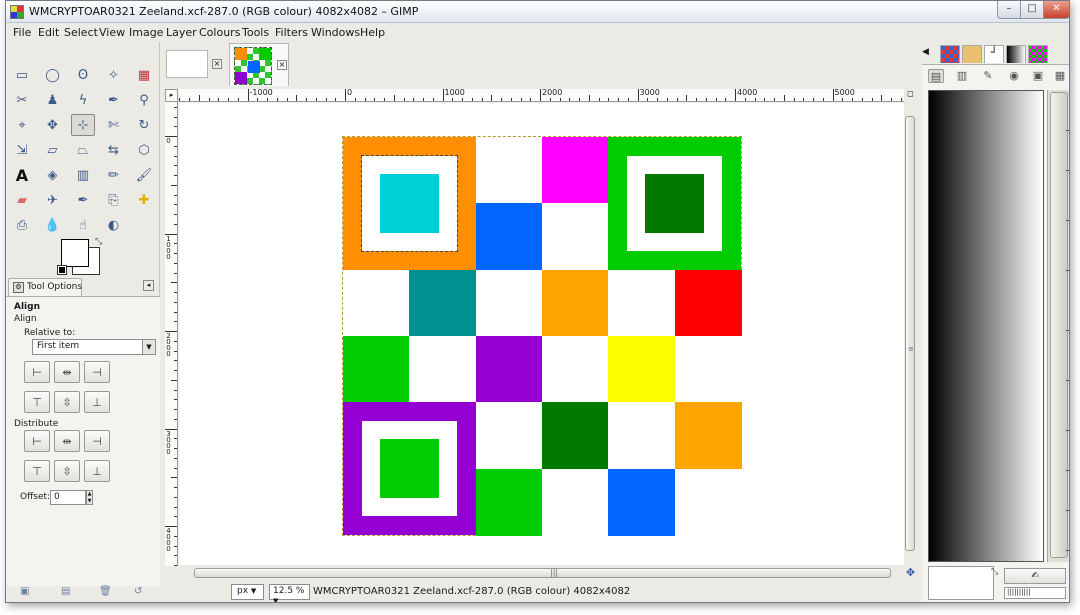  What do you see at coordinates (950, 54) in the screenshot?
I see `patterns-icon` at bounding box center [950, 54].